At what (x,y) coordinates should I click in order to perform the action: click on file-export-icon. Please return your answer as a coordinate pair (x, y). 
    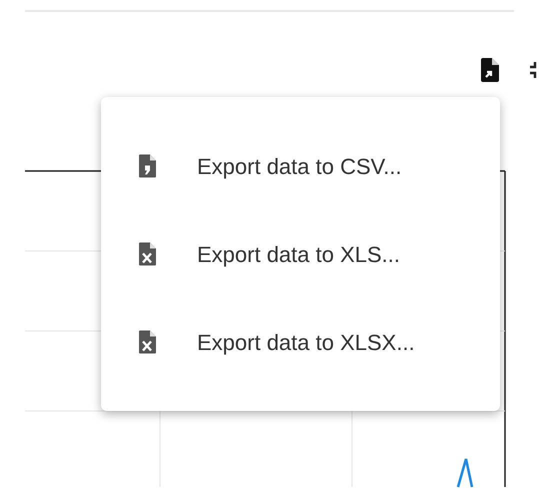
    Looking at the image, I should click on (490, 70).